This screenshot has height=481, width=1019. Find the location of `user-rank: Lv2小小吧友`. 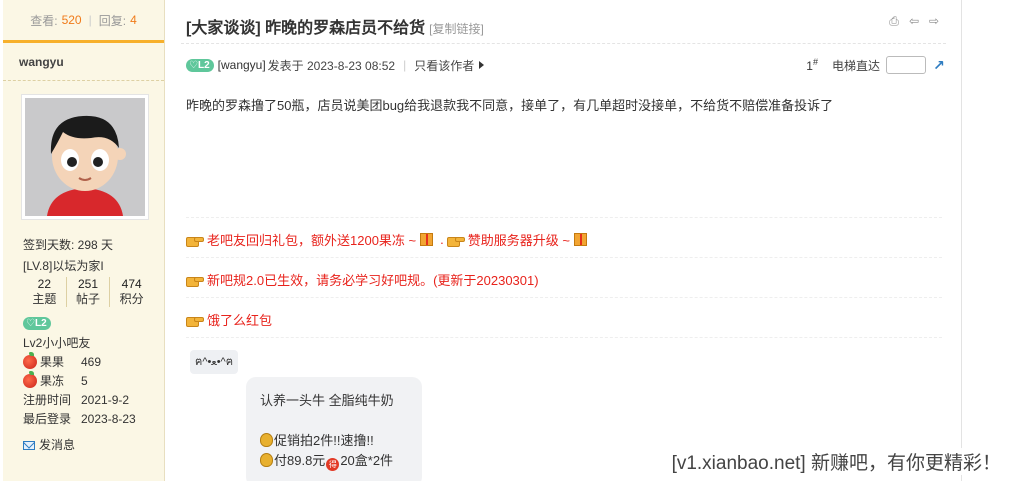

user-rank: Lv2小小吧友 is located at coordinates (57, 343).